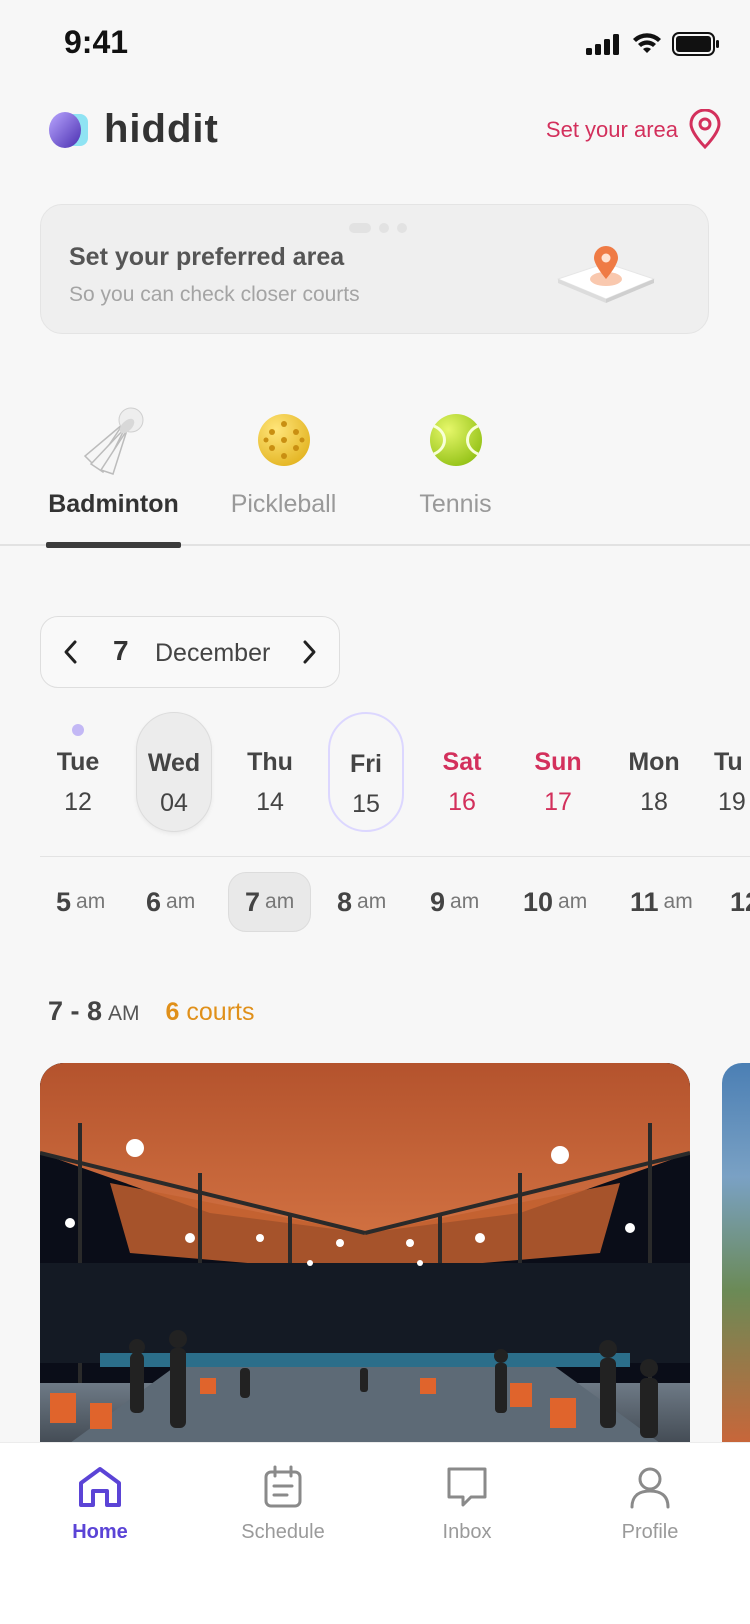  I want to click on chat-bubble-icon, so click(467, 1487).